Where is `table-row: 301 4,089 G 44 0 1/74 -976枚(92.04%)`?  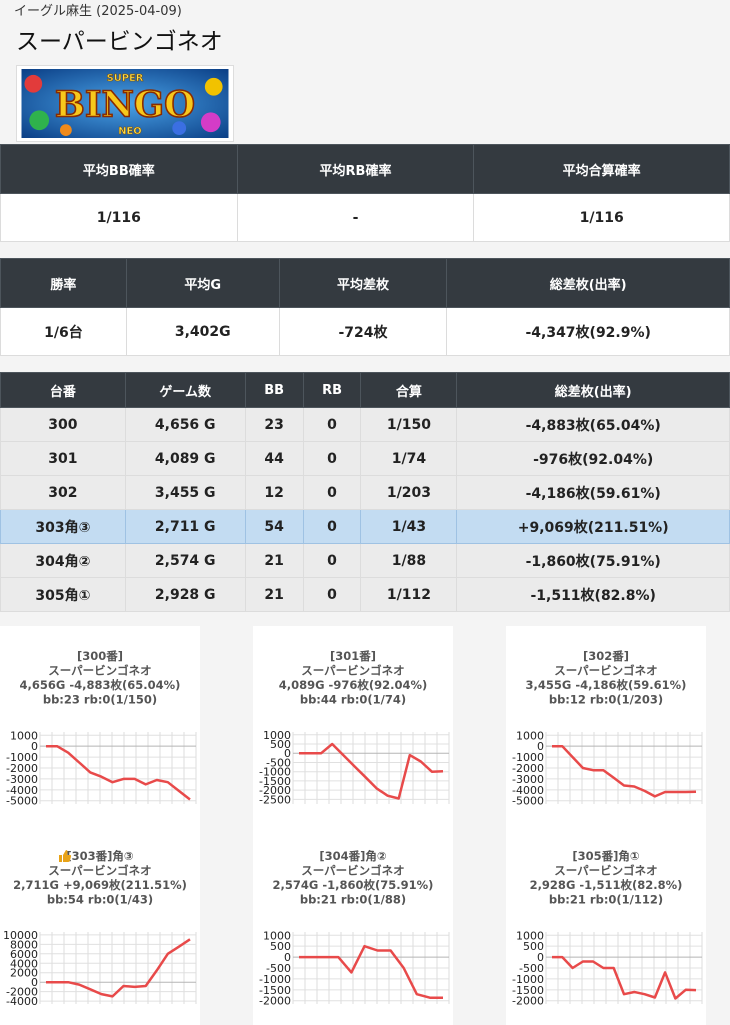
table-row: 301 4,089 G 44 0 1/74 -976枚(92.04%) is located at coordinates (365, 458).